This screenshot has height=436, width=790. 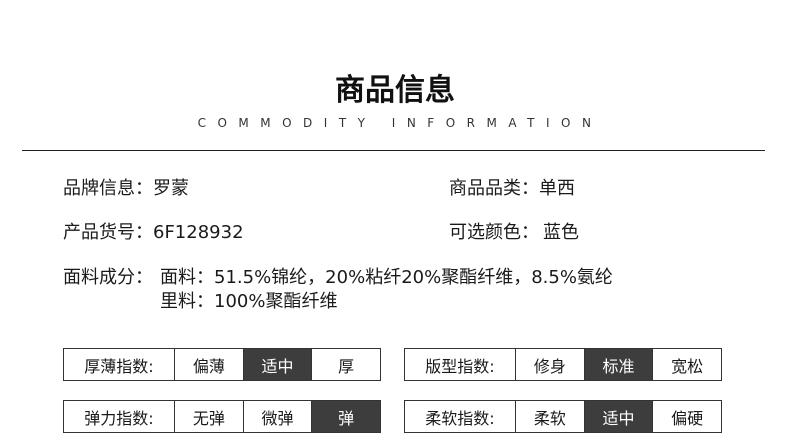 I want to click on category-value: 单西, so click(x=557, y=188).